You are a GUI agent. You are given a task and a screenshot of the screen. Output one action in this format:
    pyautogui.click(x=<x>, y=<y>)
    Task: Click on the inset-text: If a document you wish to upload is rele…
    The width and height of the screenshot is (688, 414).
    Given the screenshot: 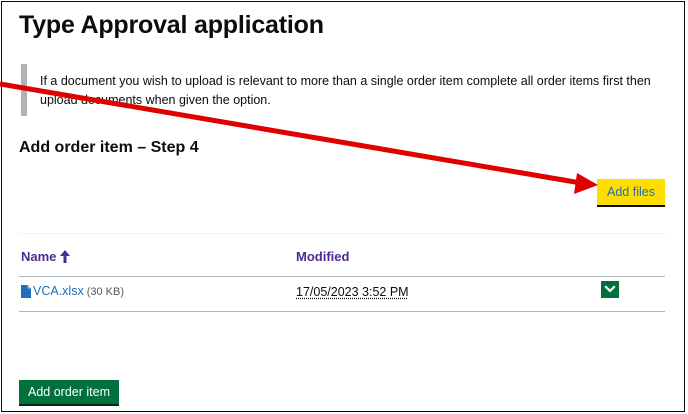 What is the action you would take?
    pyautogui.click(x=341, y=90)
    